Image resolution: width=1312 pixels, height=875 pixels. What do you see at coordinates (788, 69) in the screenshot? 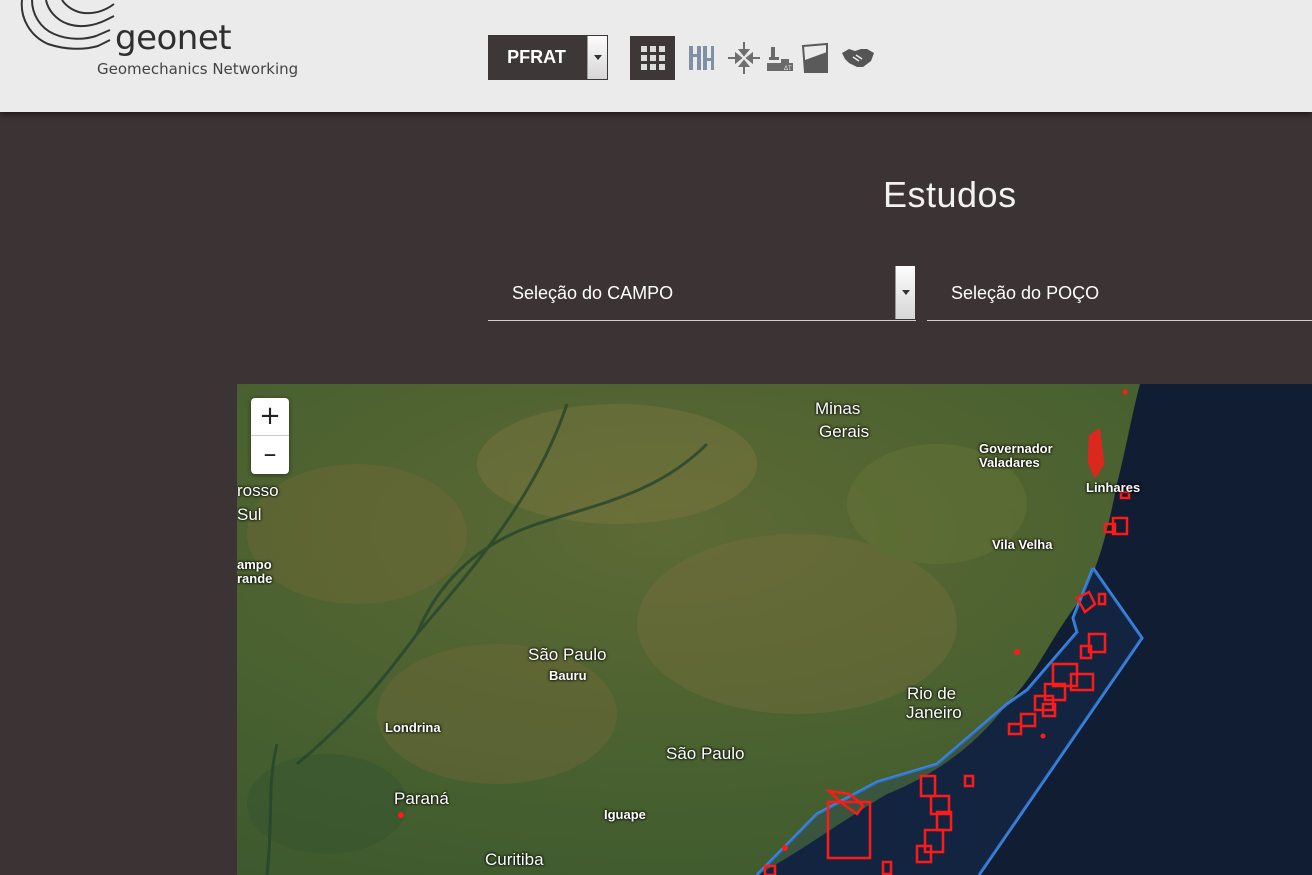
I see `svg-text: ΔT` at bounding box center [788, 69].